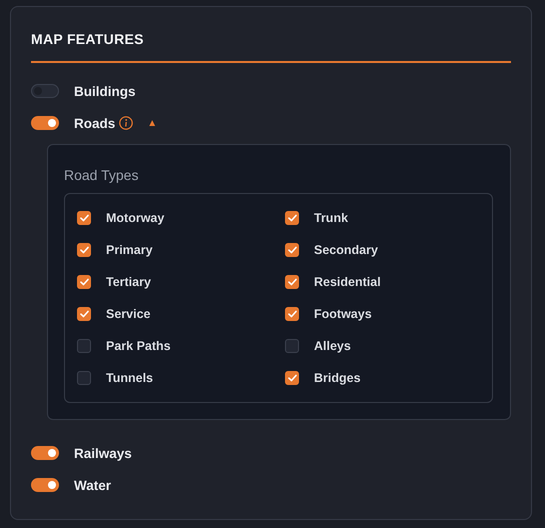 The height and width of the screenshot is (528, 545). I want to click on info-icon, so click(126, 123).